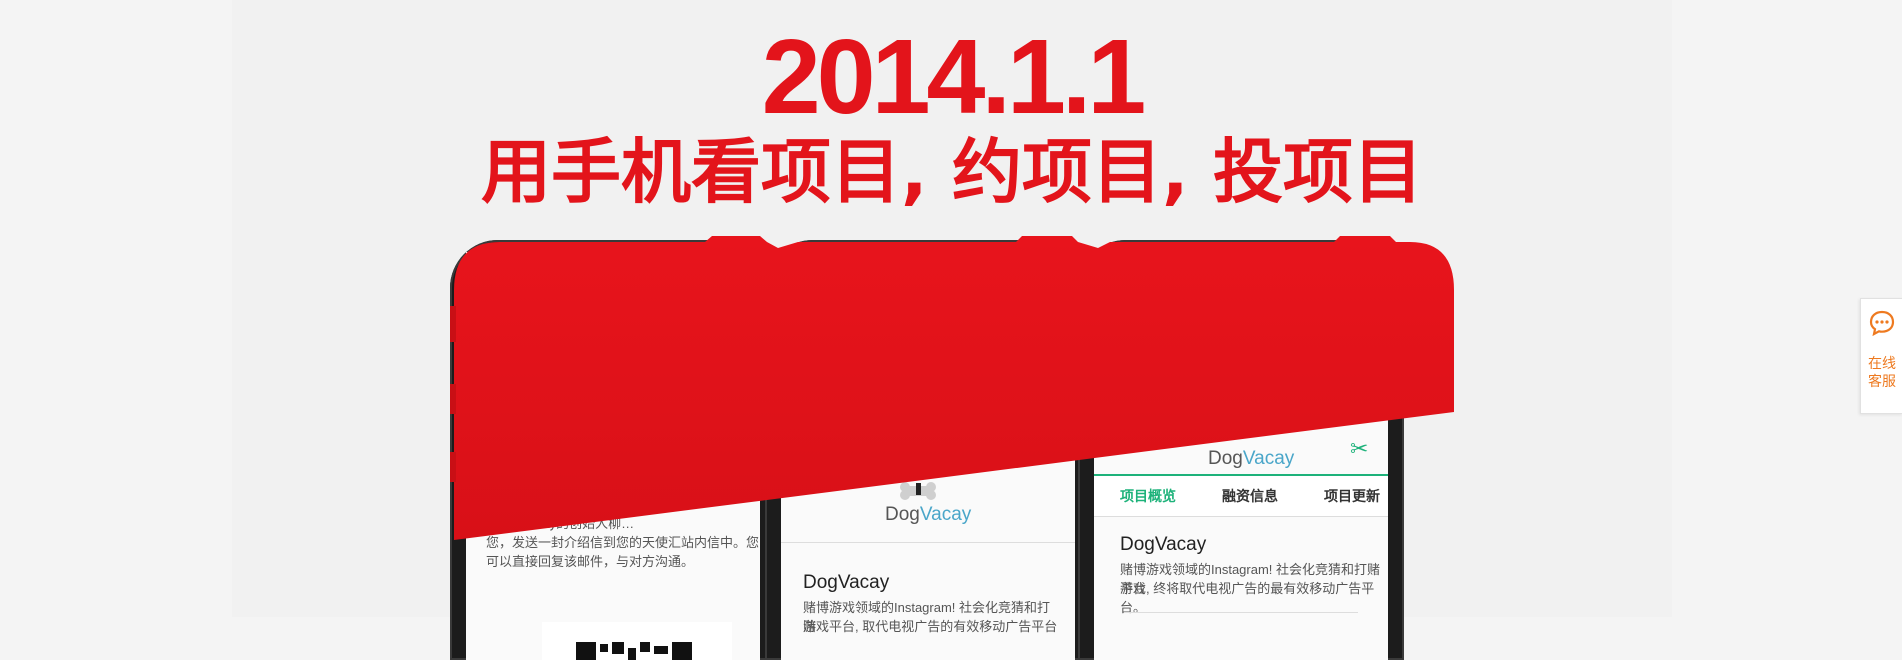 The image size is (1902, 660). Describe the element at coordinates (590, 561) in the screenshot. I see `intro-text-line-3: 可以直接回复该邮件，与对方沟通。` at that location.